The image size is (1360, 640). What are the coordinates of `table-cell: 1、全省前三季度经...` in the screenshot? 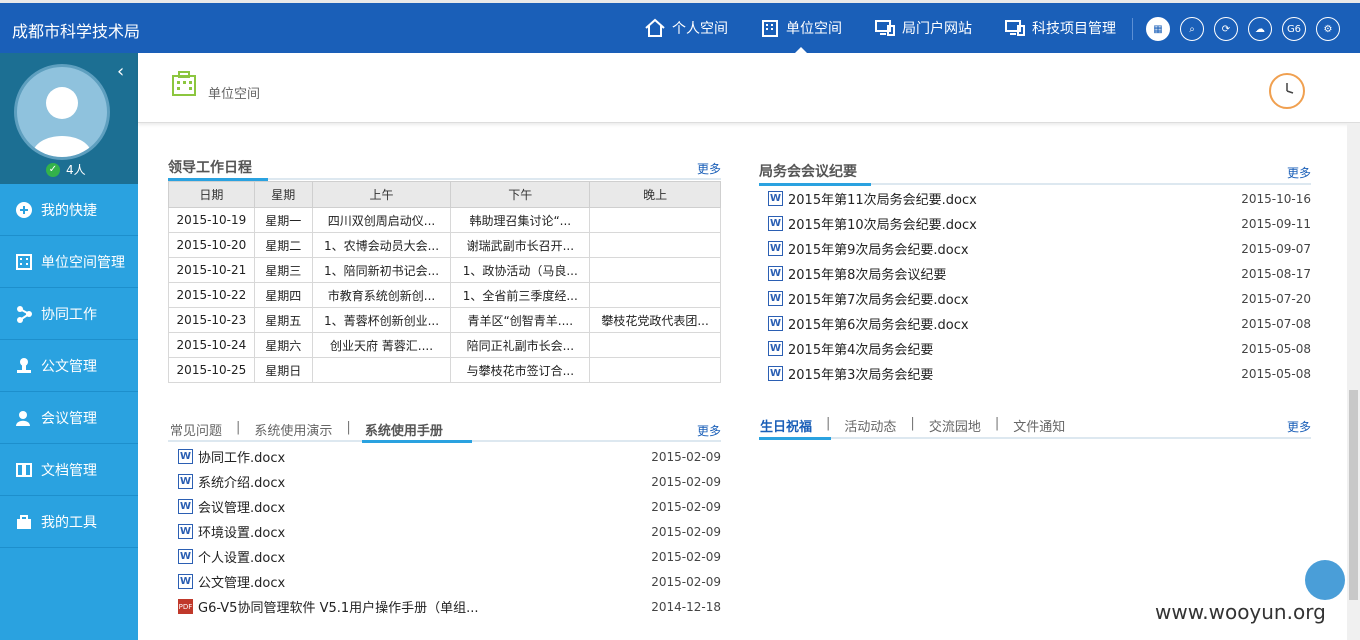 It's located at (520, 295).